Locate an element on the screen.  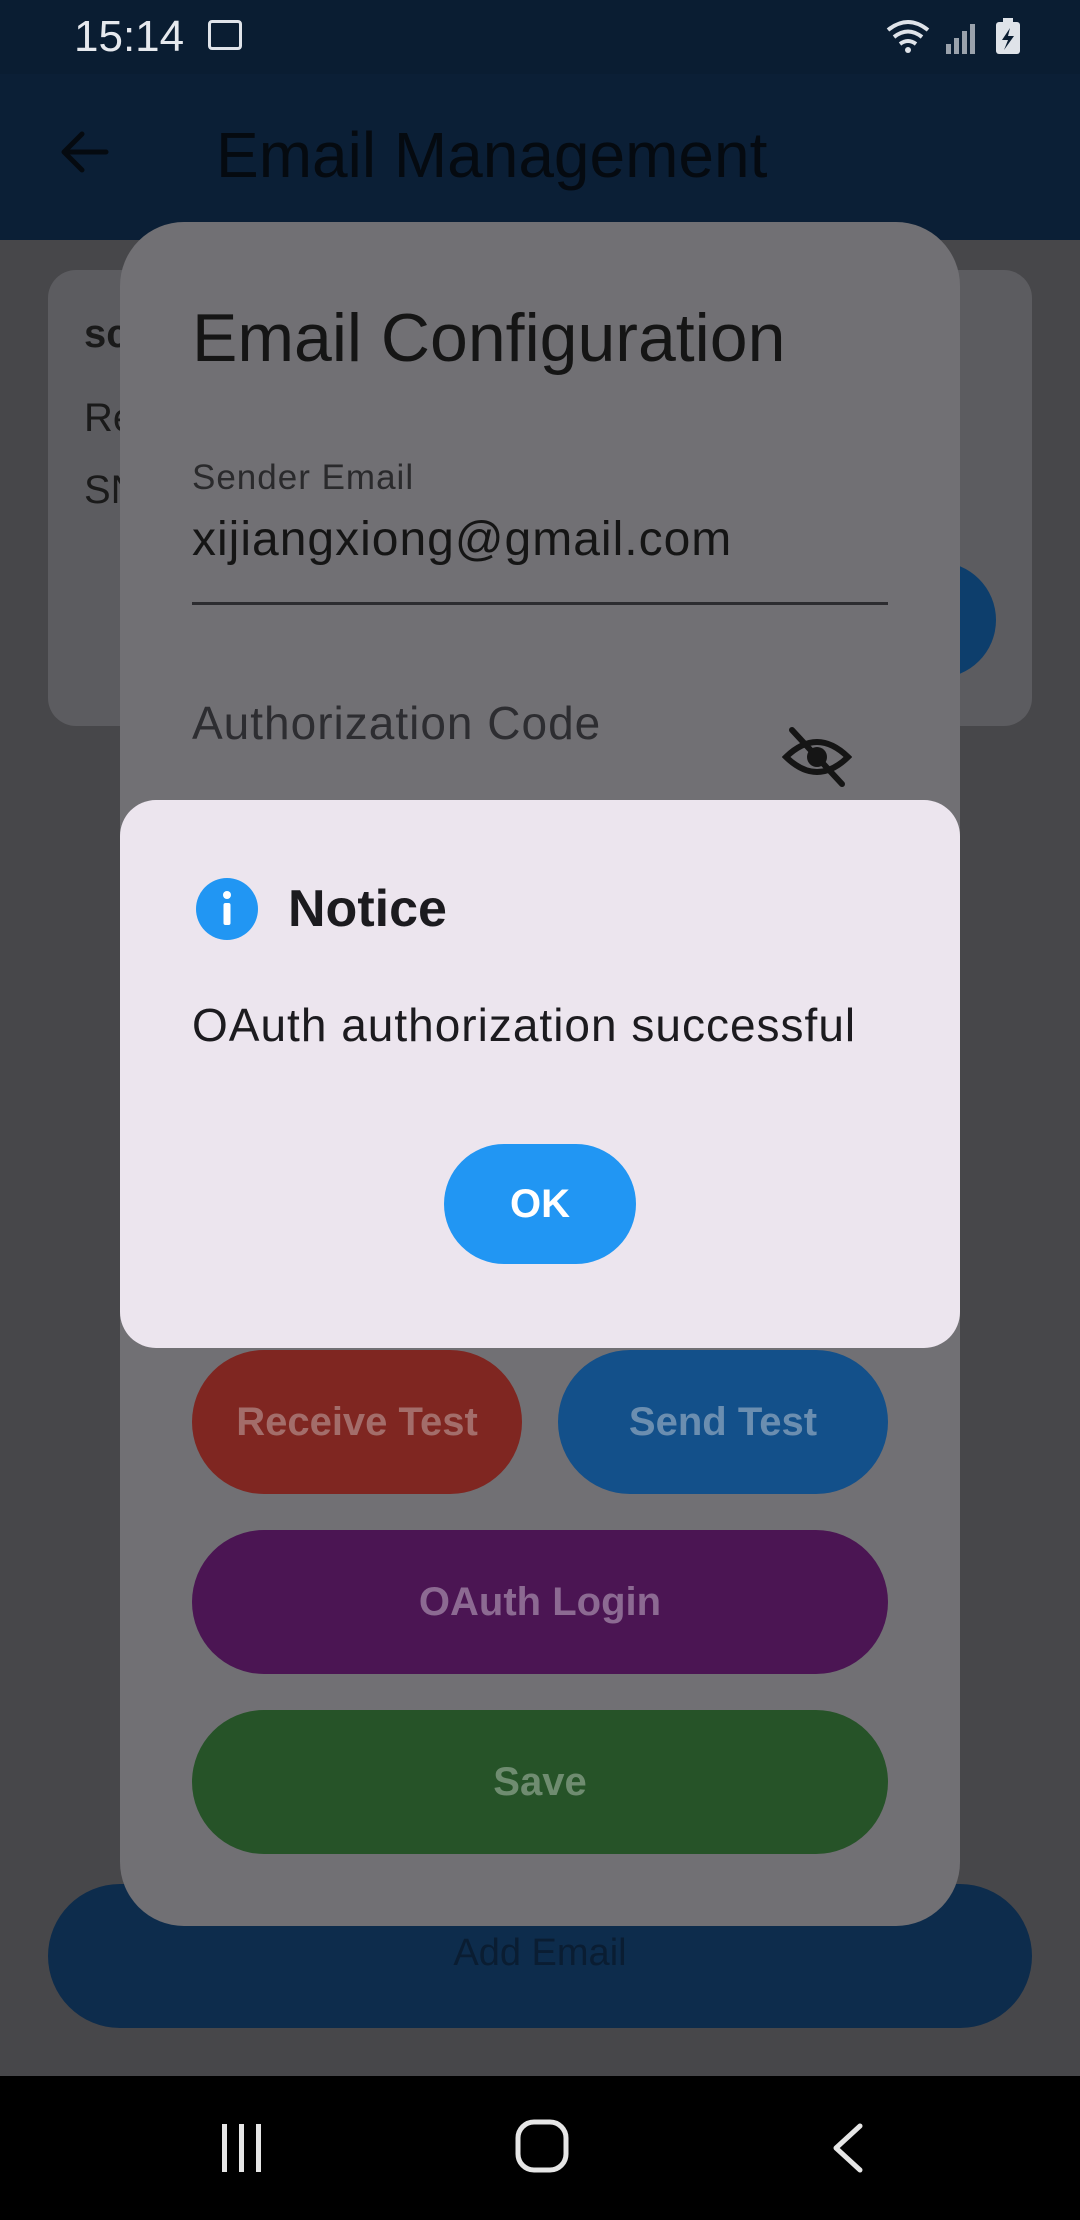
page-title: Email Management is located at coordinates (492, 155).